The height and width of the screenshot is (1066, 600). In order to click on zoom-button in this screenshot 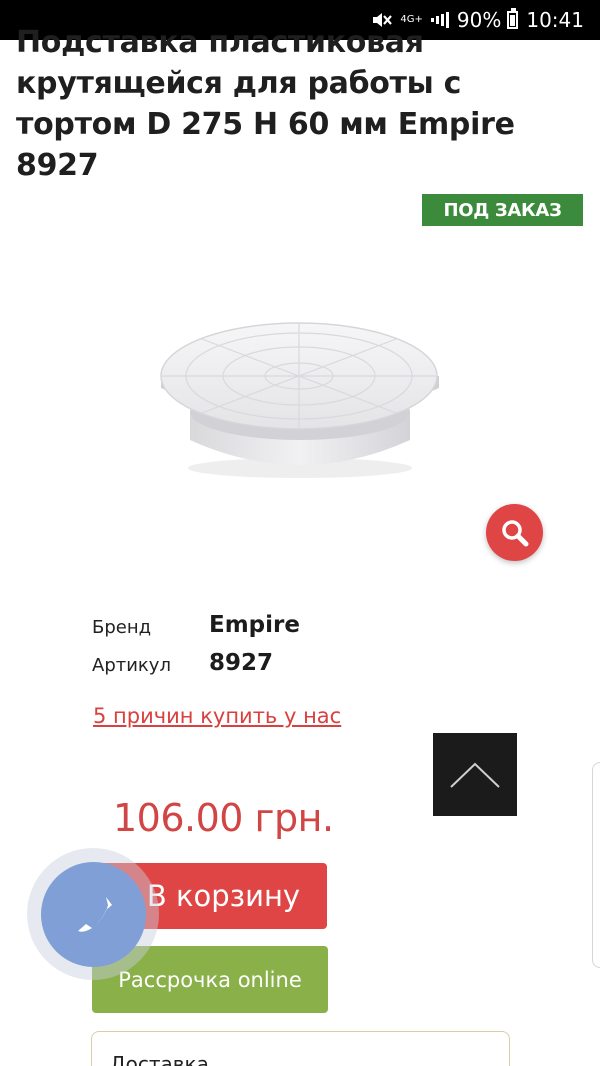, I will do `click(514, 532)`.